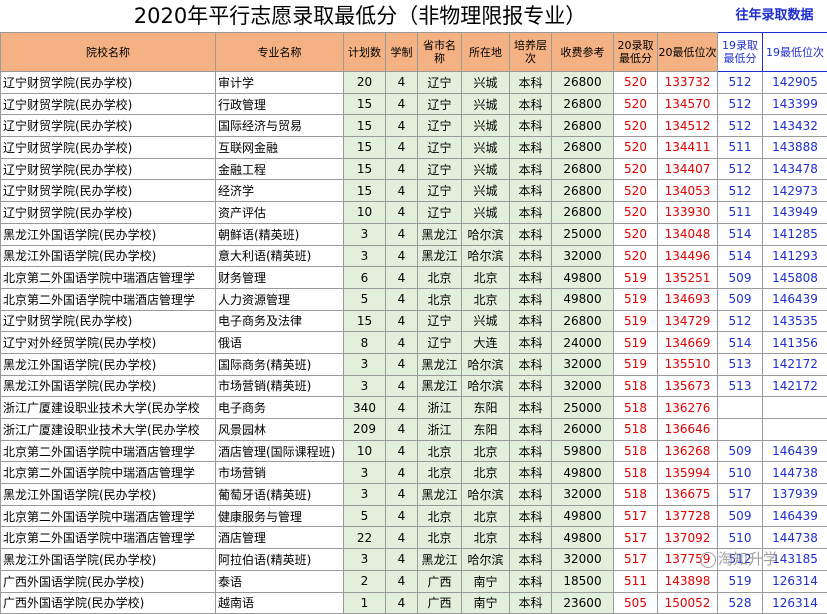  I want to click on cell-plan: 1, so click(365, 603).